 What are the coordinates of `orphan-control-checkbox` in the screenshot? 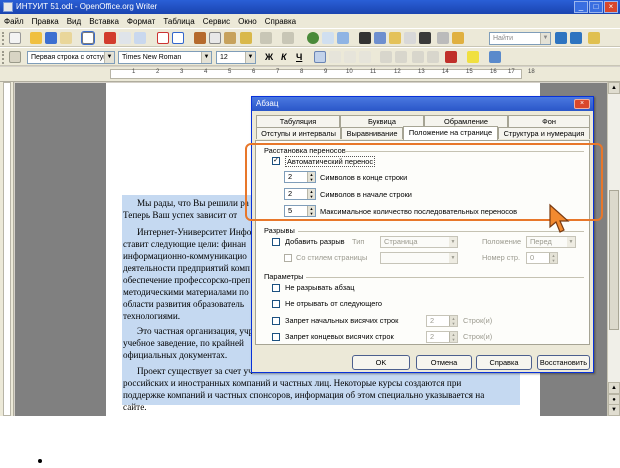 It's located at (276, 321).